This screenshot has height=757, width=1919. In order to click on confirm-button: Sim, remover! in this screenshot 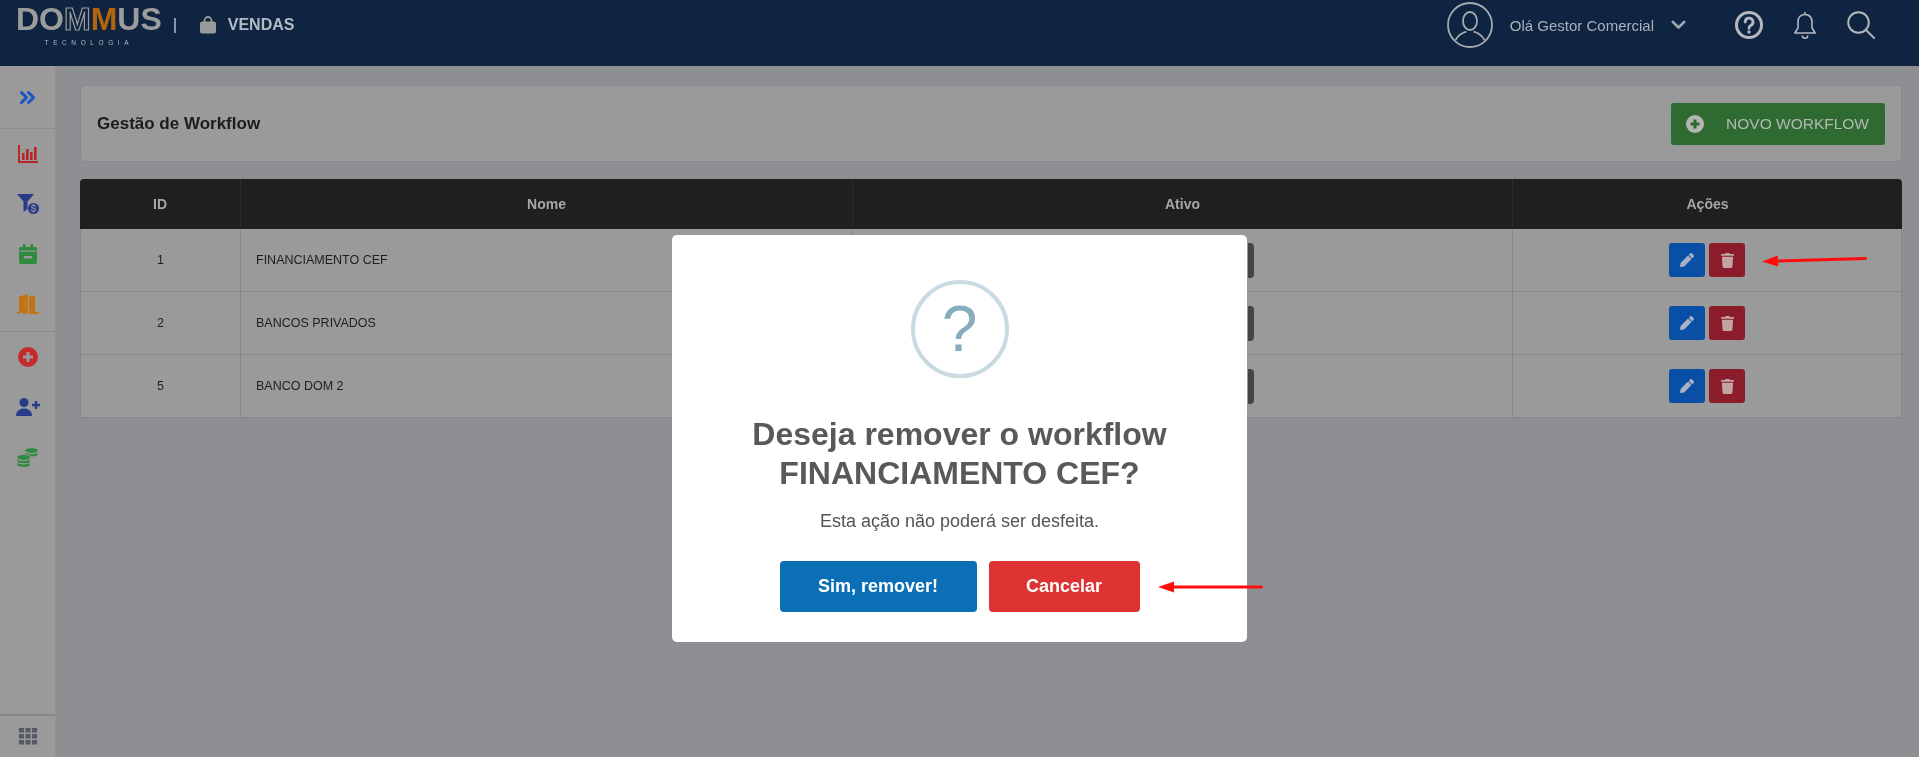, I will do `click(878, 586)`.